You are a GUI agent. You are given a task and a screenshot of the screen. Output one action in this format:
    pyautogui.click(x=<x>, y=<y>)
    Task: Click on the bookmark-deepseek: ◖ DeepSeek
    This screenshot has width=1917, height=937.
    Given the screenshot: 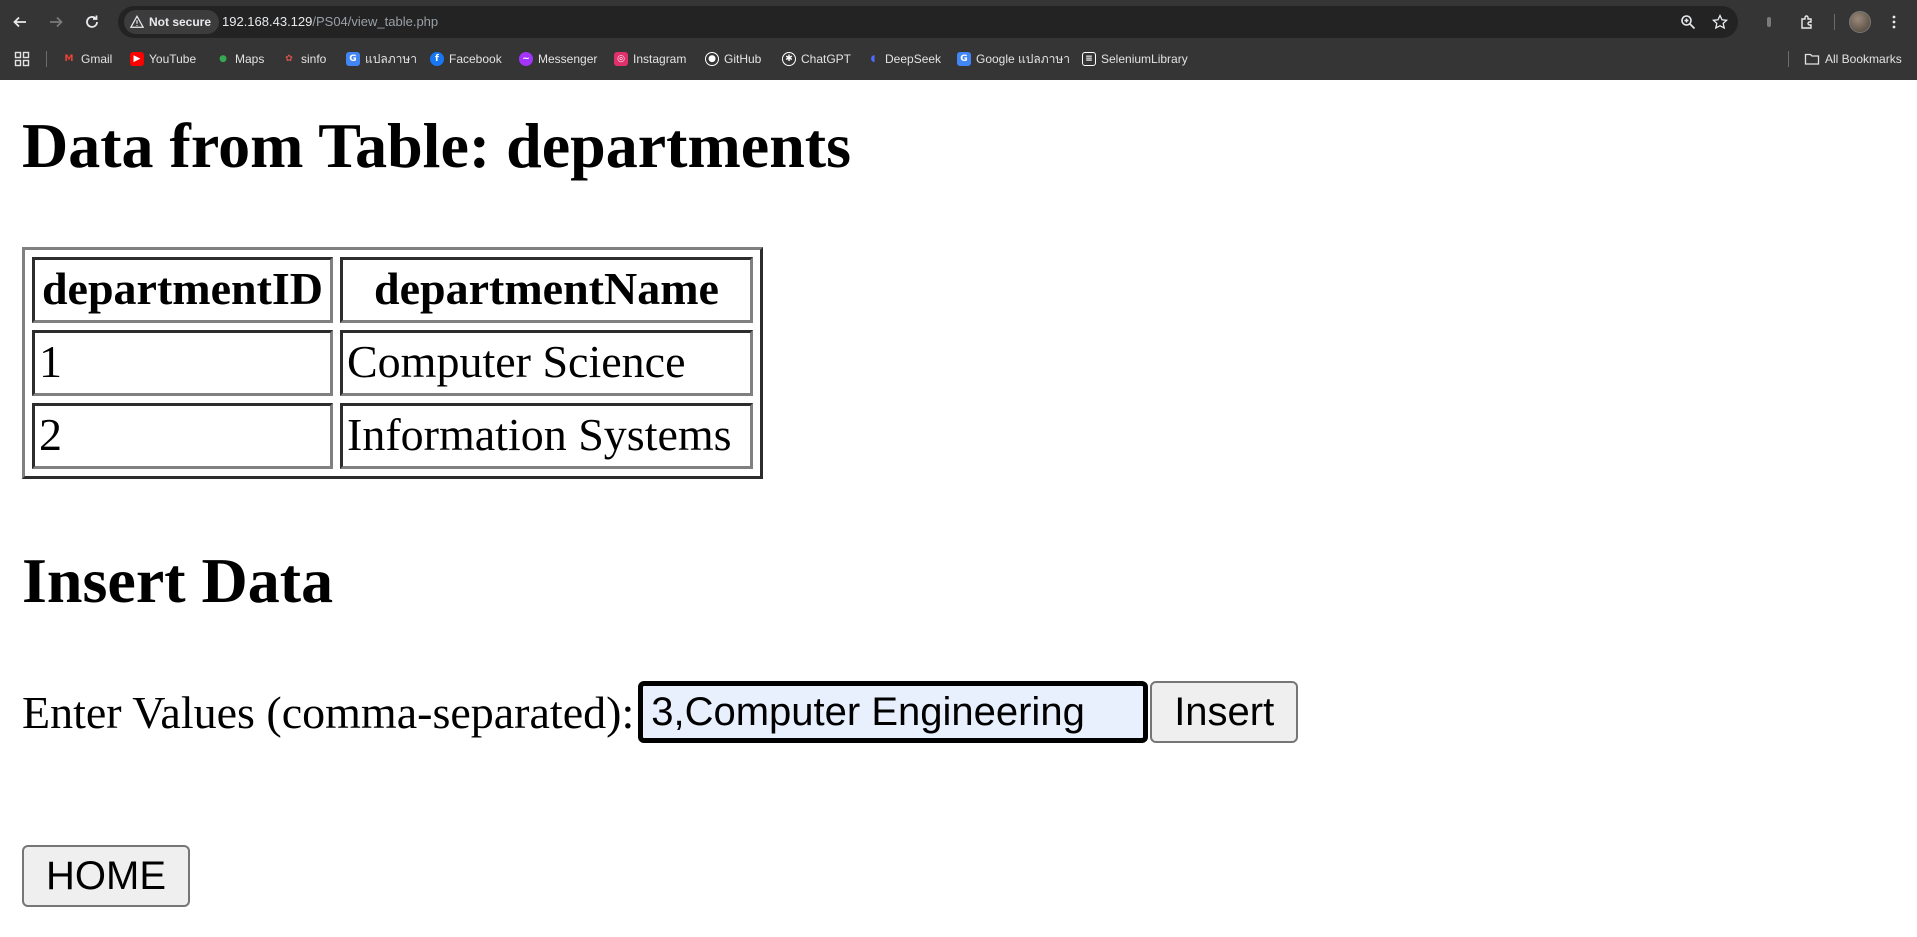 What is the action you would take?
    pyautogui.click(x=903, y=59)
    